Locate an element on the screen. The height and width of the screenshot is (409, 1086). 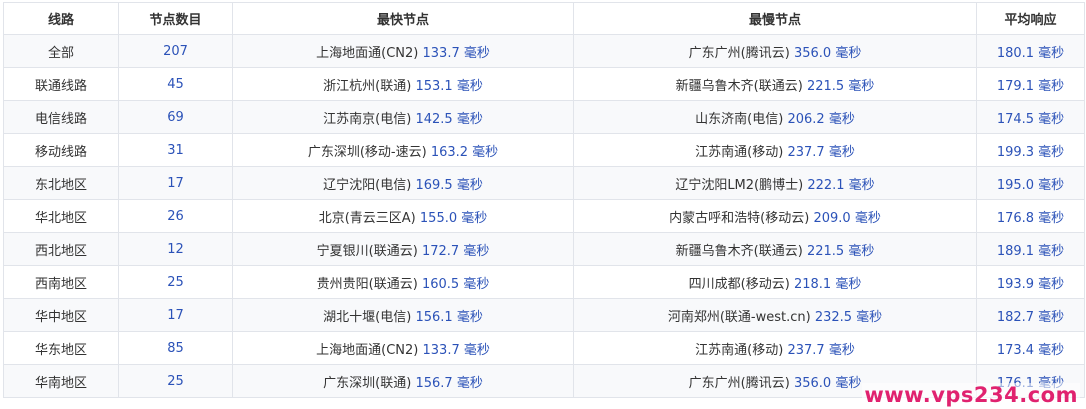
fastest-node-latency: 133.7 毫秒 is located at coordinates (456, 350).